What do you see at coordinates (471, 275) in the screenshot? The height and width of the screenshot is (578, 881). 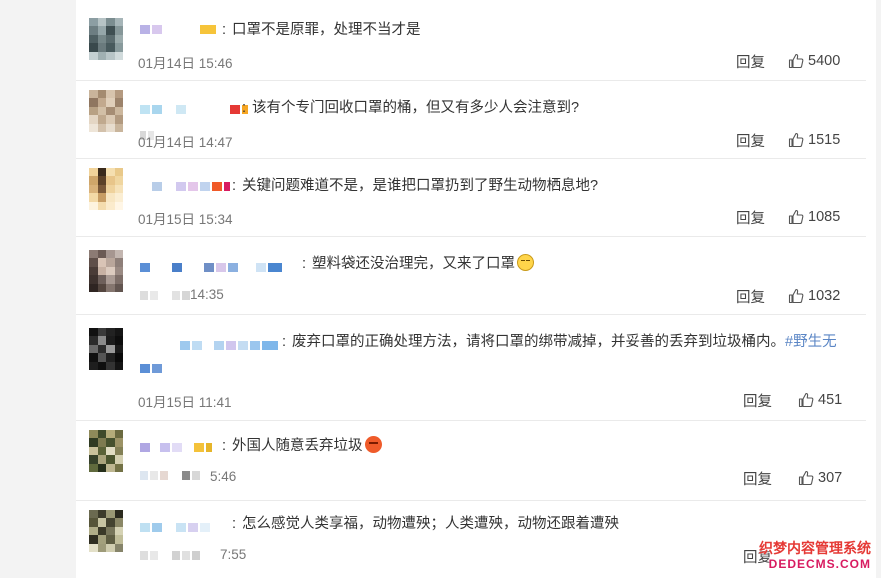 I see `comment-item: : 塑料袋还没治理完，又来了口罩 14:35 回复 1032` at bounding box center [471, 275].